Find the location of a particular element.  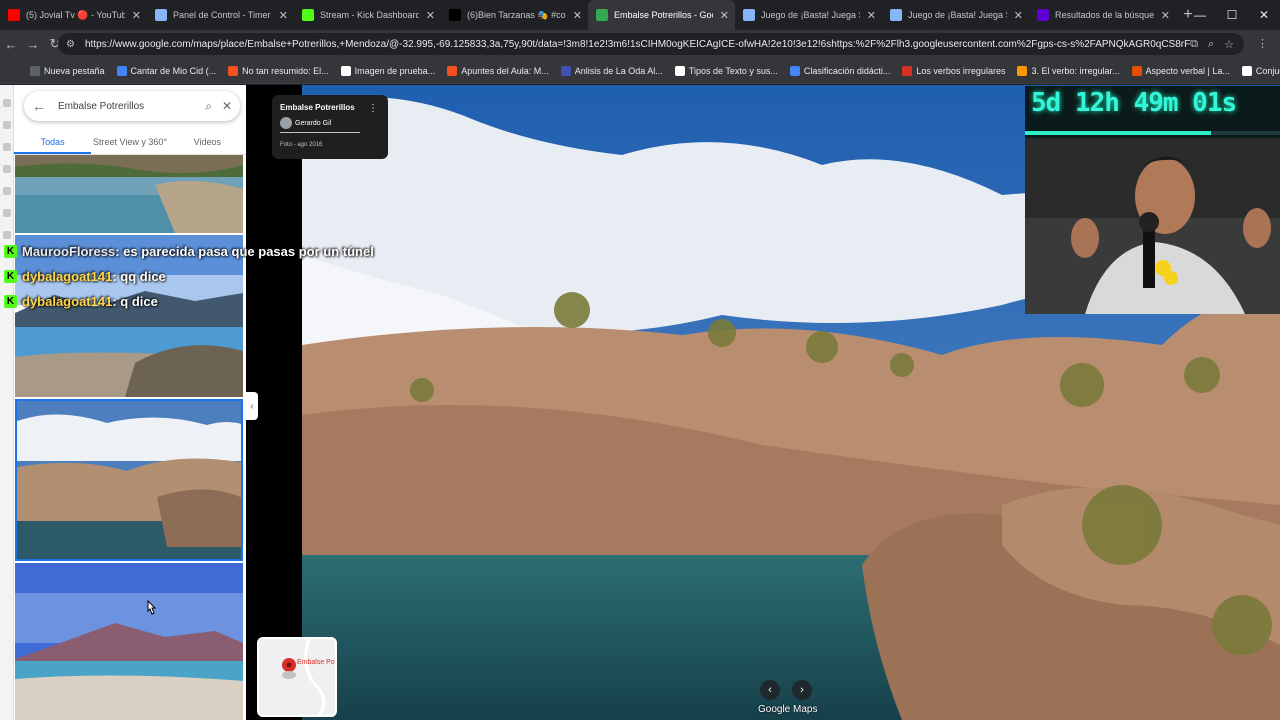

kick-icon: K is located at coordinates (10, 251).